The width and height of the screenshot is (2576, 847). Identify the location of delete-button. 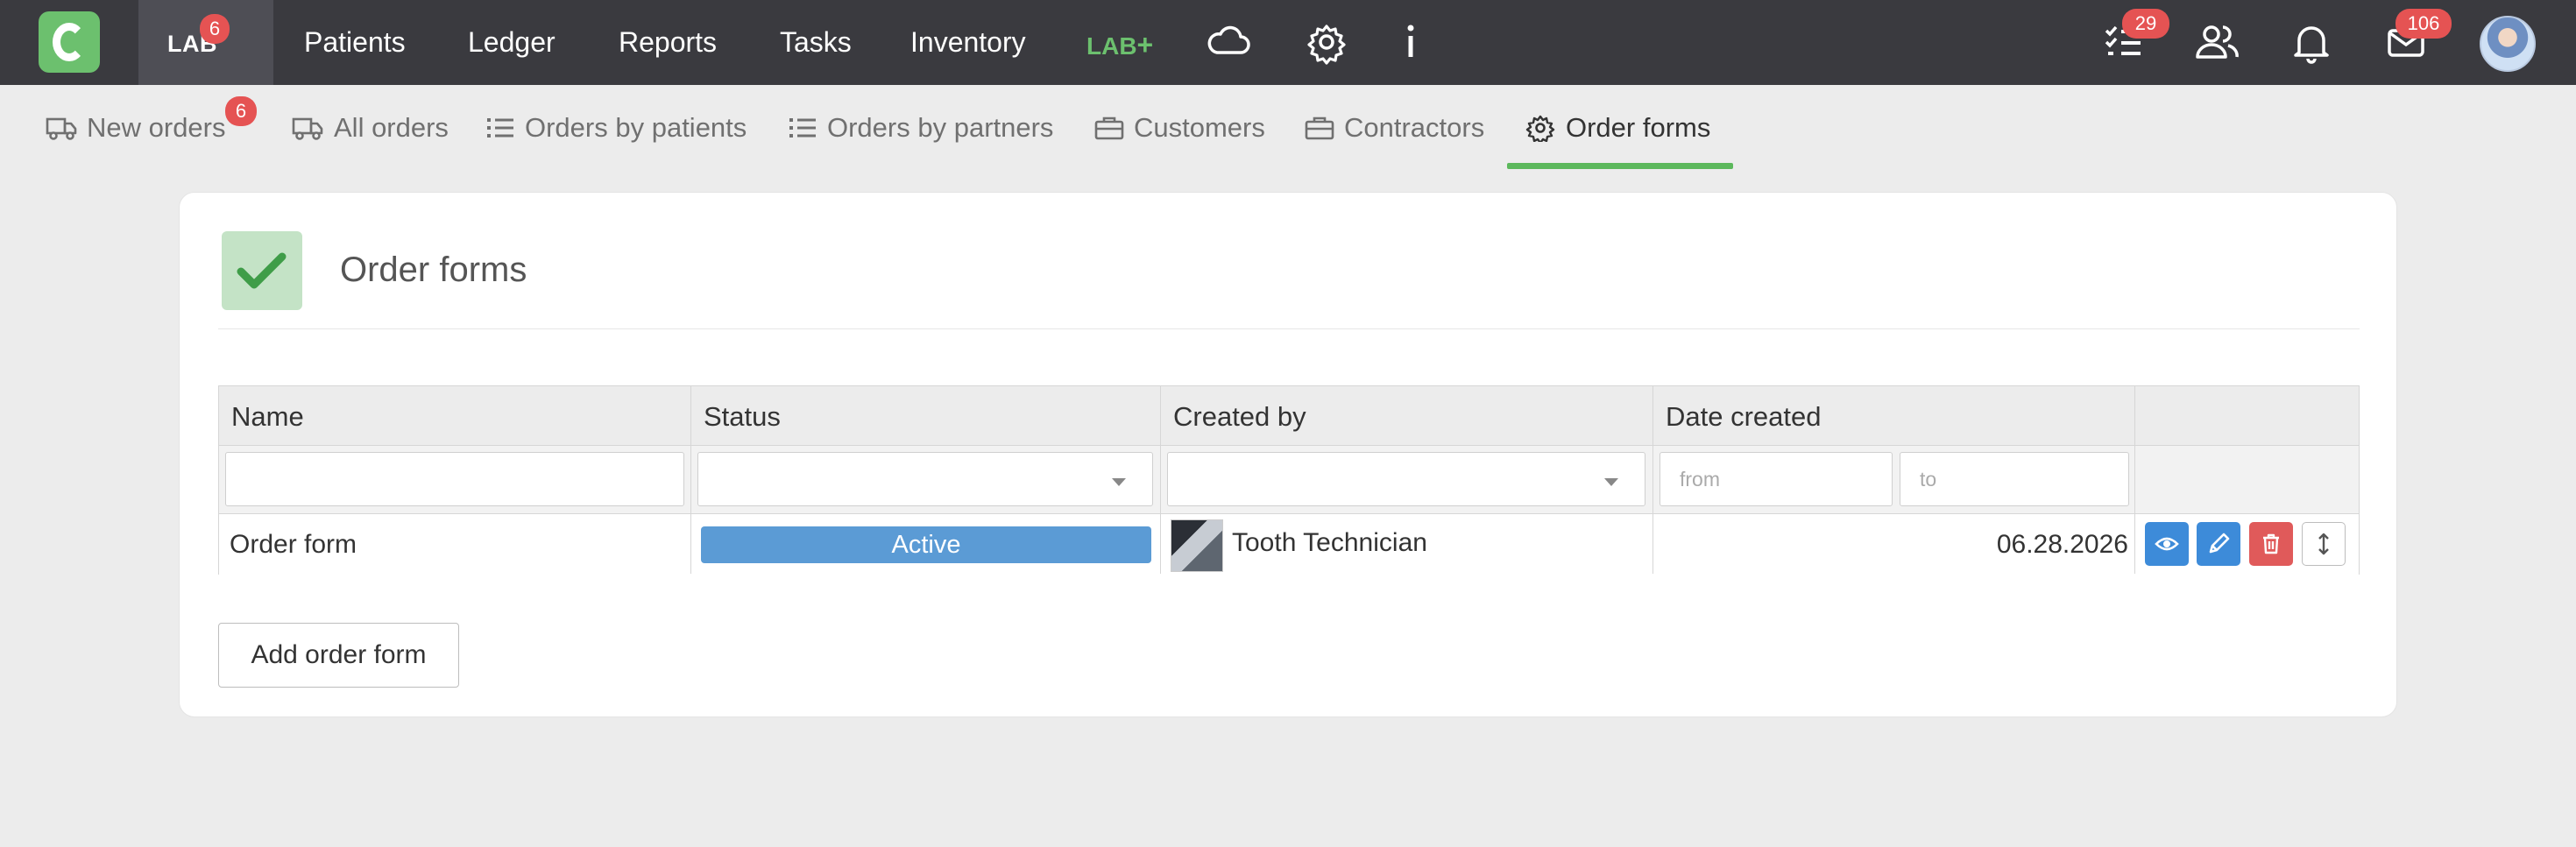
(2271, 544).